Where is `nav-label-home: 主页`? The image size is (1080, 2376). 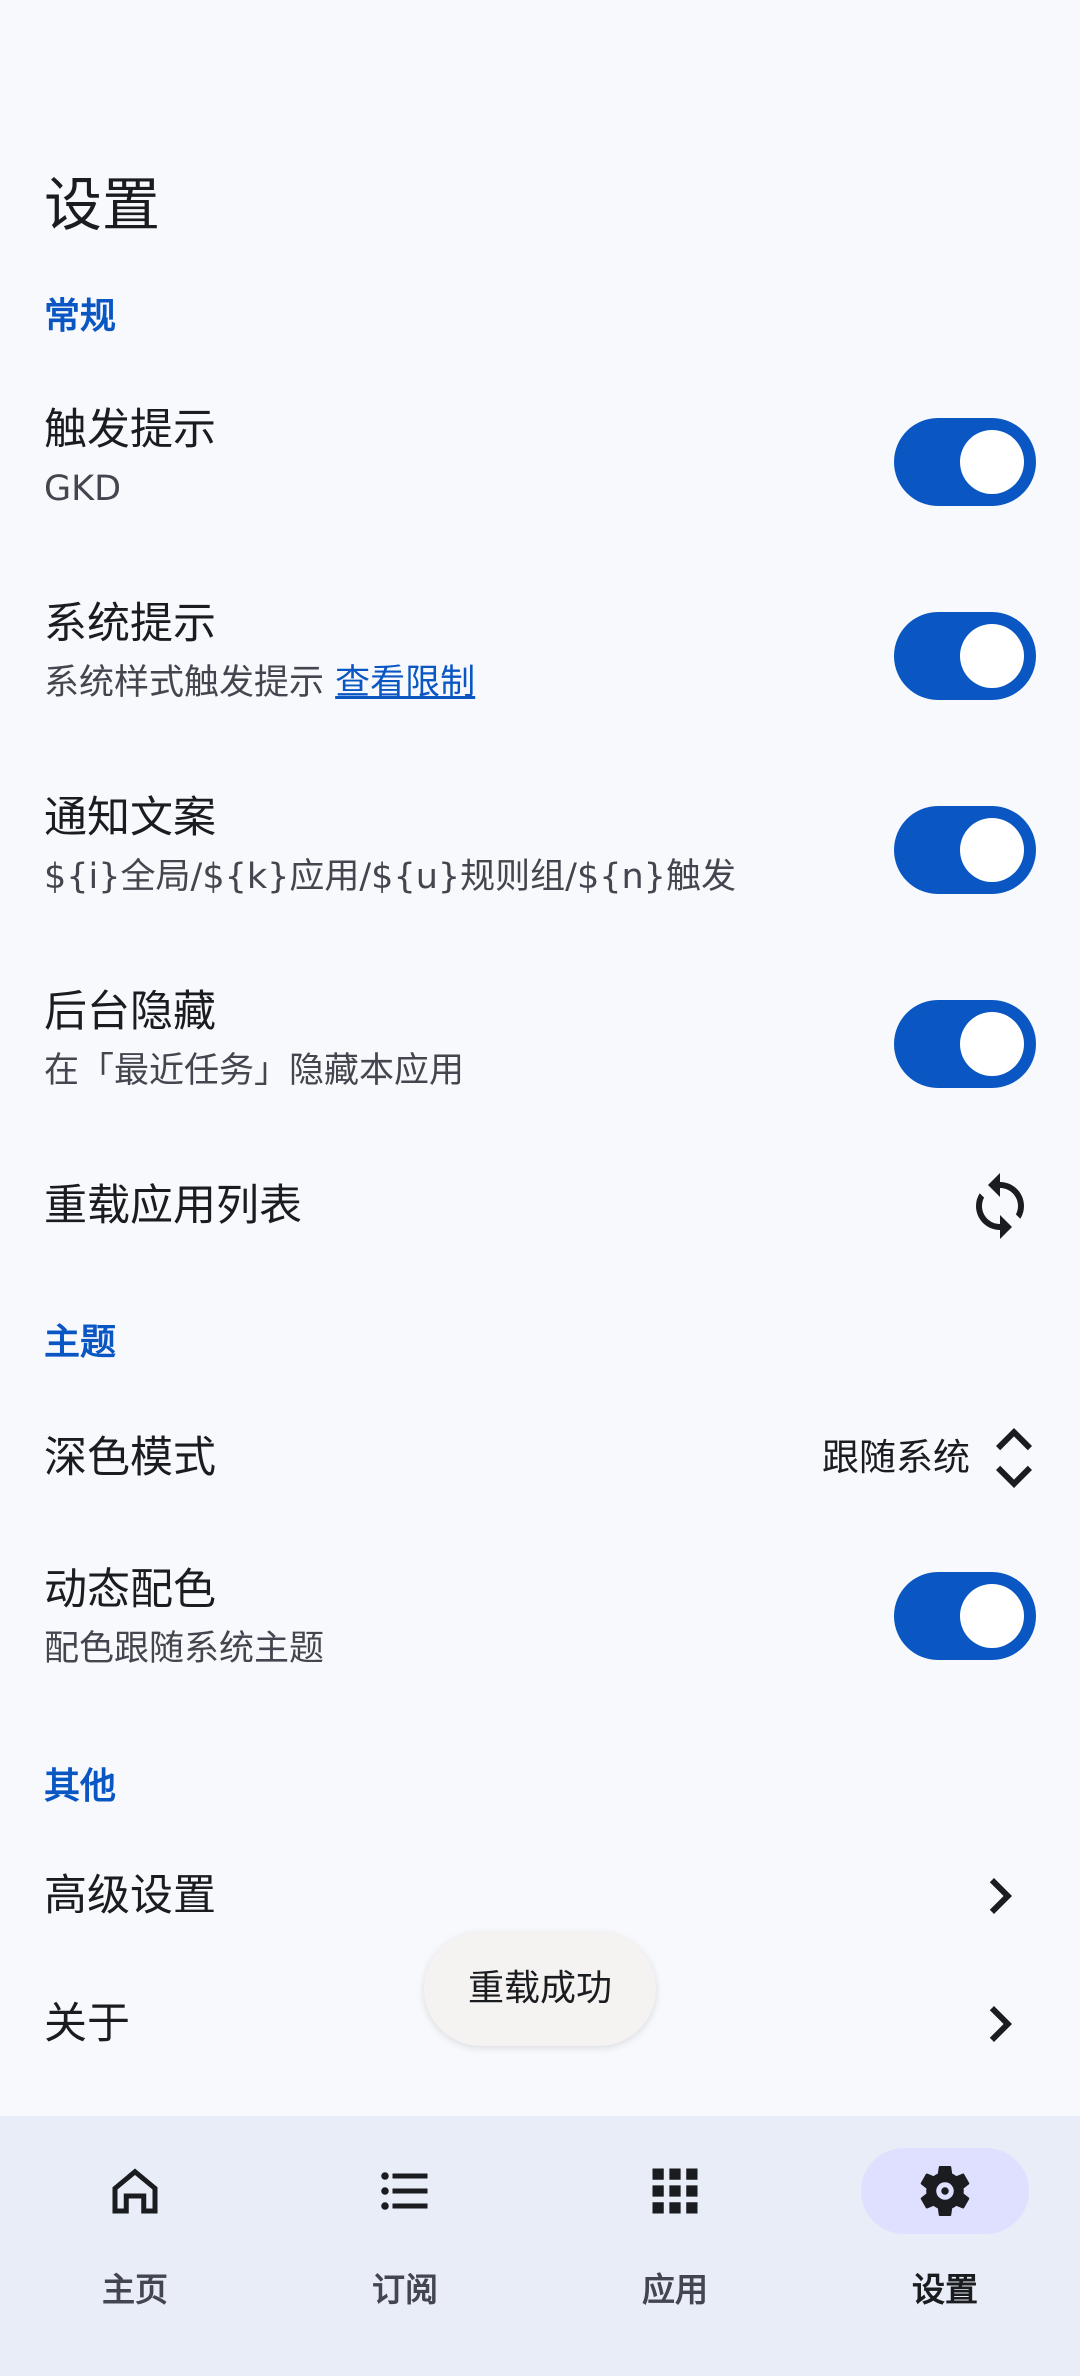 nav-label-home: 主页 is located at coordinates (135, 2289).